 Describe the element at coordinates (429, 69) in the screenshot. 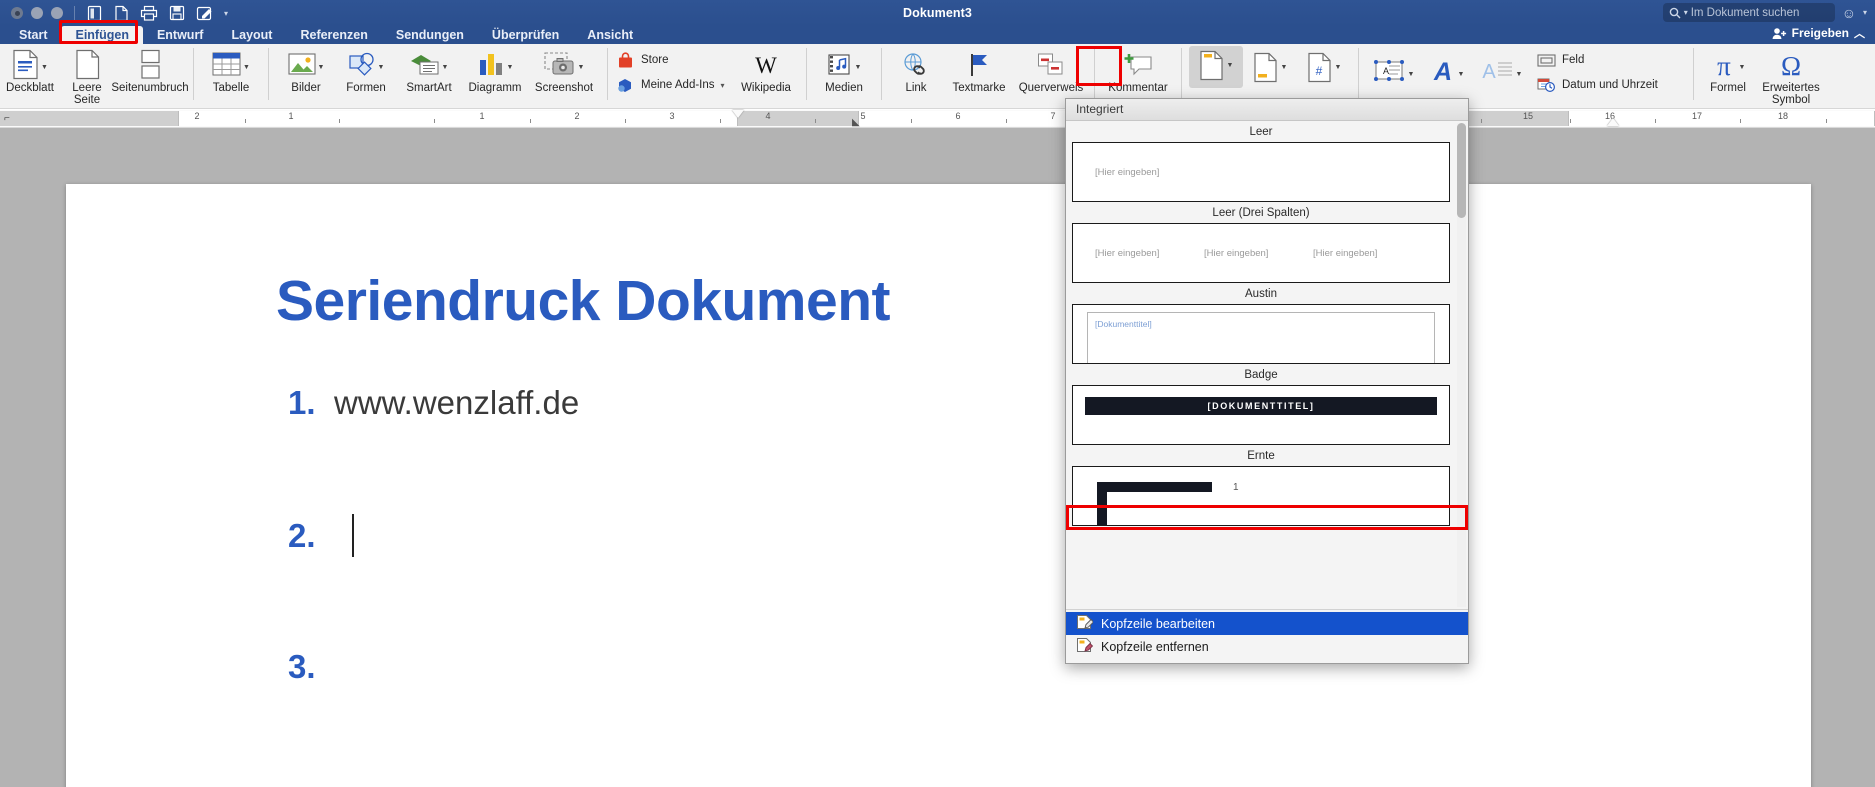

I see `smartart-button: ▼ SmartArt` at that location.